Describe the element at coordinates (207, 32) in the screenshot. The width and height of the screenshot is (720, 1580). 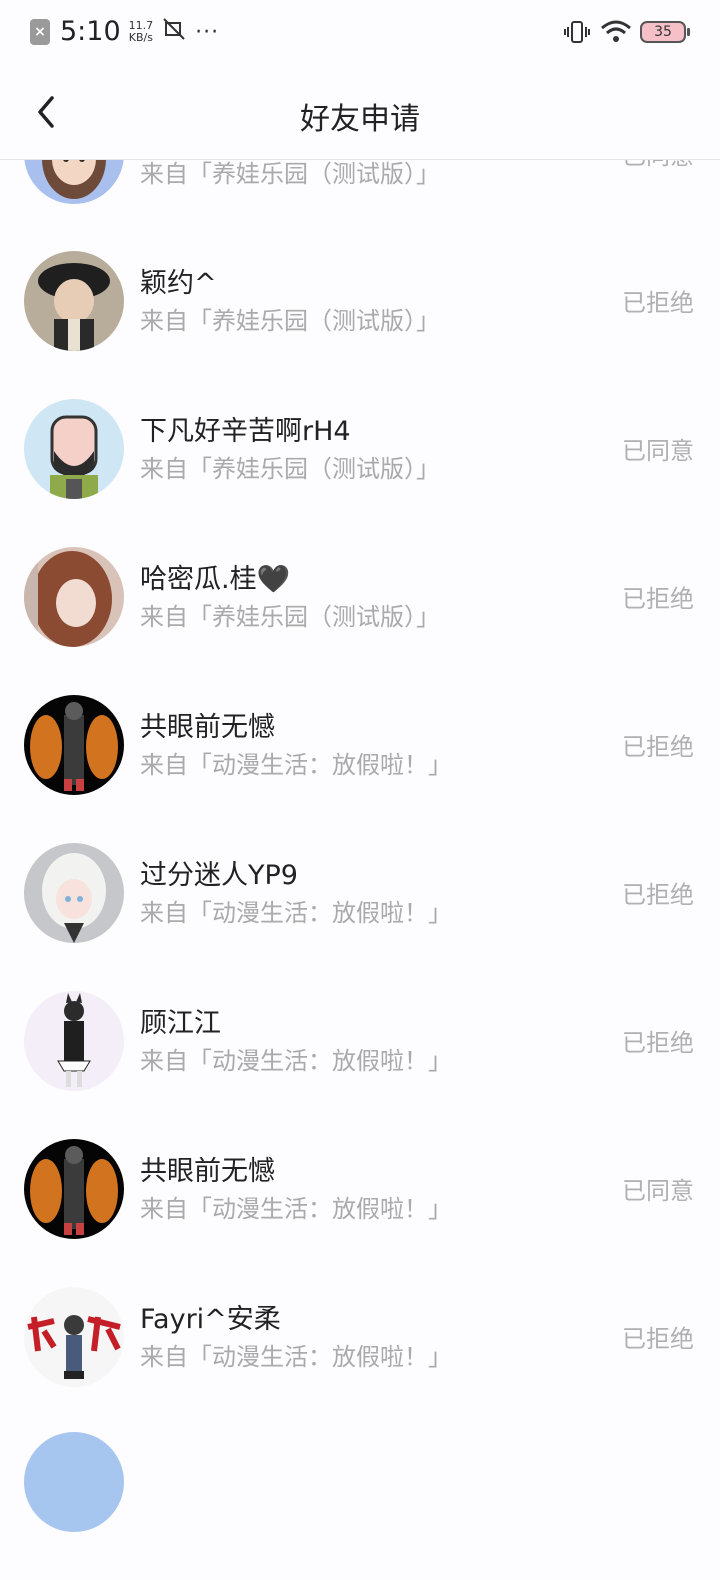
I see `more-notifications-icon: ···` at that location.